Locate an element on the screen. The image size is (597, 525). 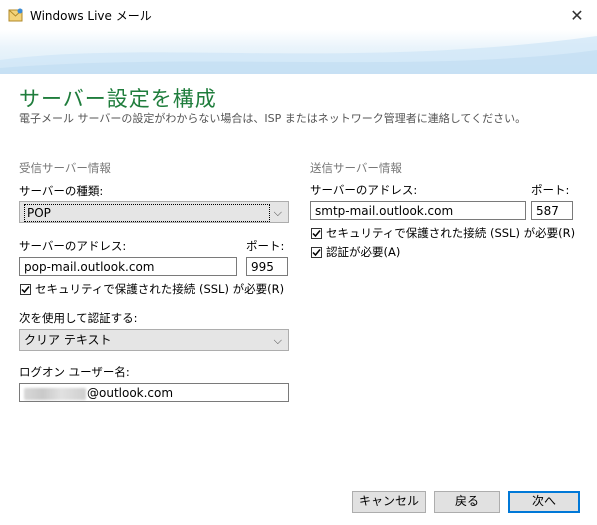
server-type-value: POP is located at coordinates (147, 213).